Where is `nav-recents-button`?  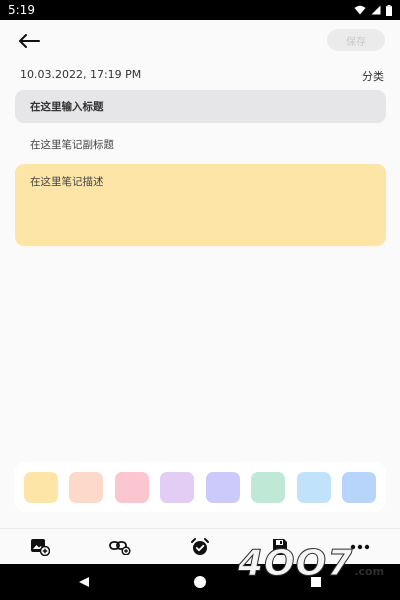
nav-recents-button is located at coordinates (316, 582).